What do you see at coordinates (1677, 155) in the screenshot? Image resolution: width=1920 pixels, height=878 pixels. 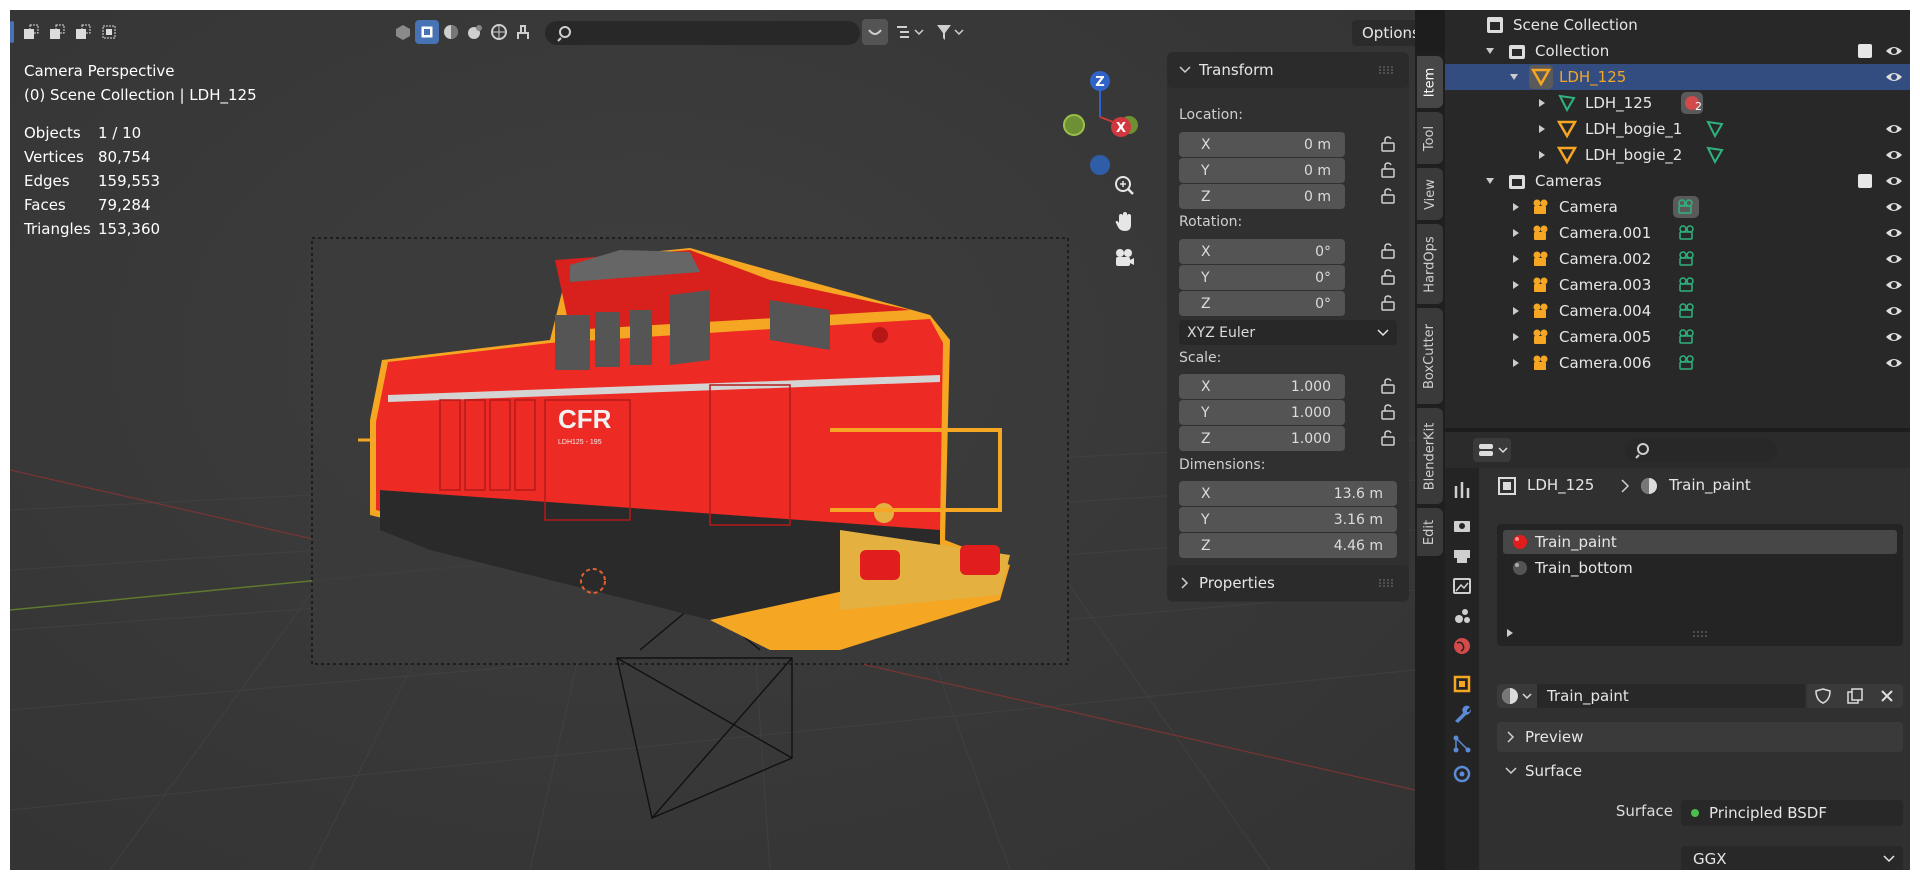 I see `outliner-row-bogie-2: LDH_bogie_2` at bounding box center [1677, 155].